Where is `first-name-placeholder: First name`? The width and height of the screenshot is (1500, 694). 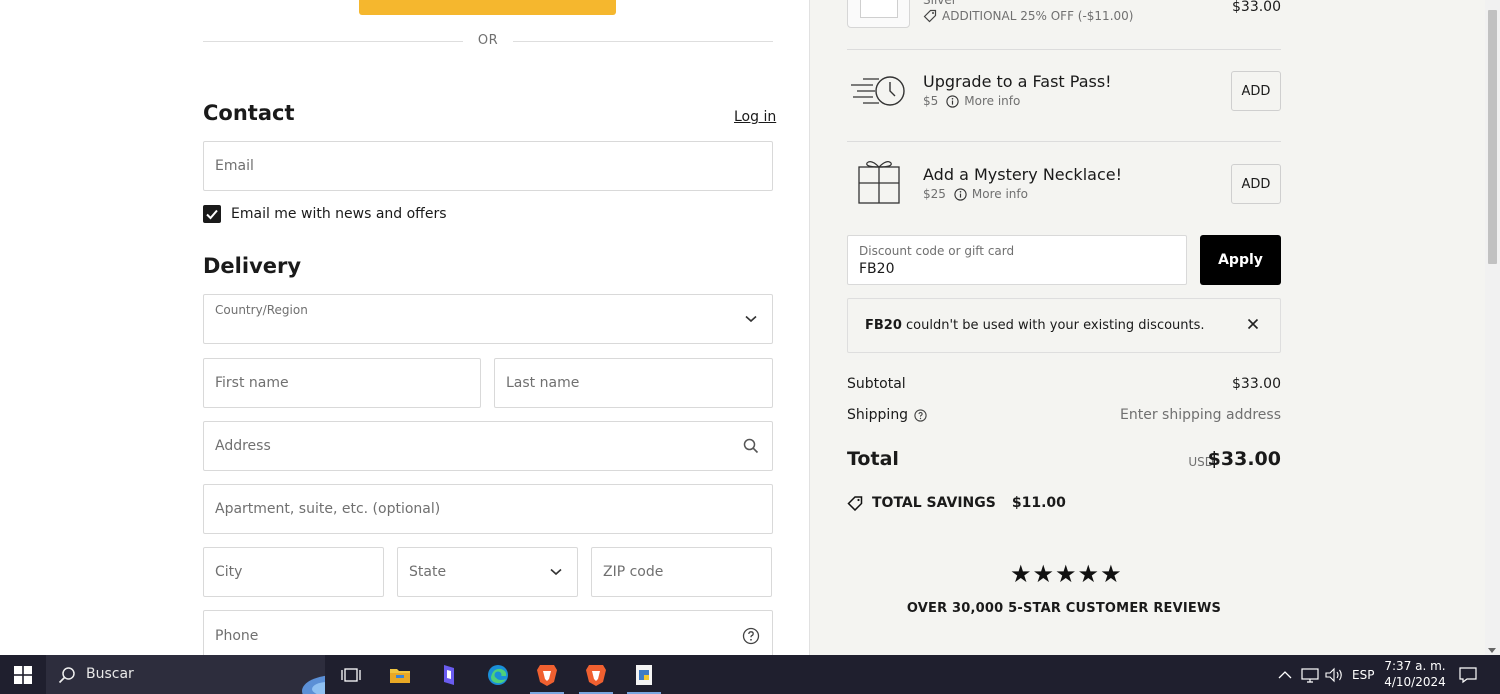
first-name-placeholder: First name is located at coordinates (252, 383).